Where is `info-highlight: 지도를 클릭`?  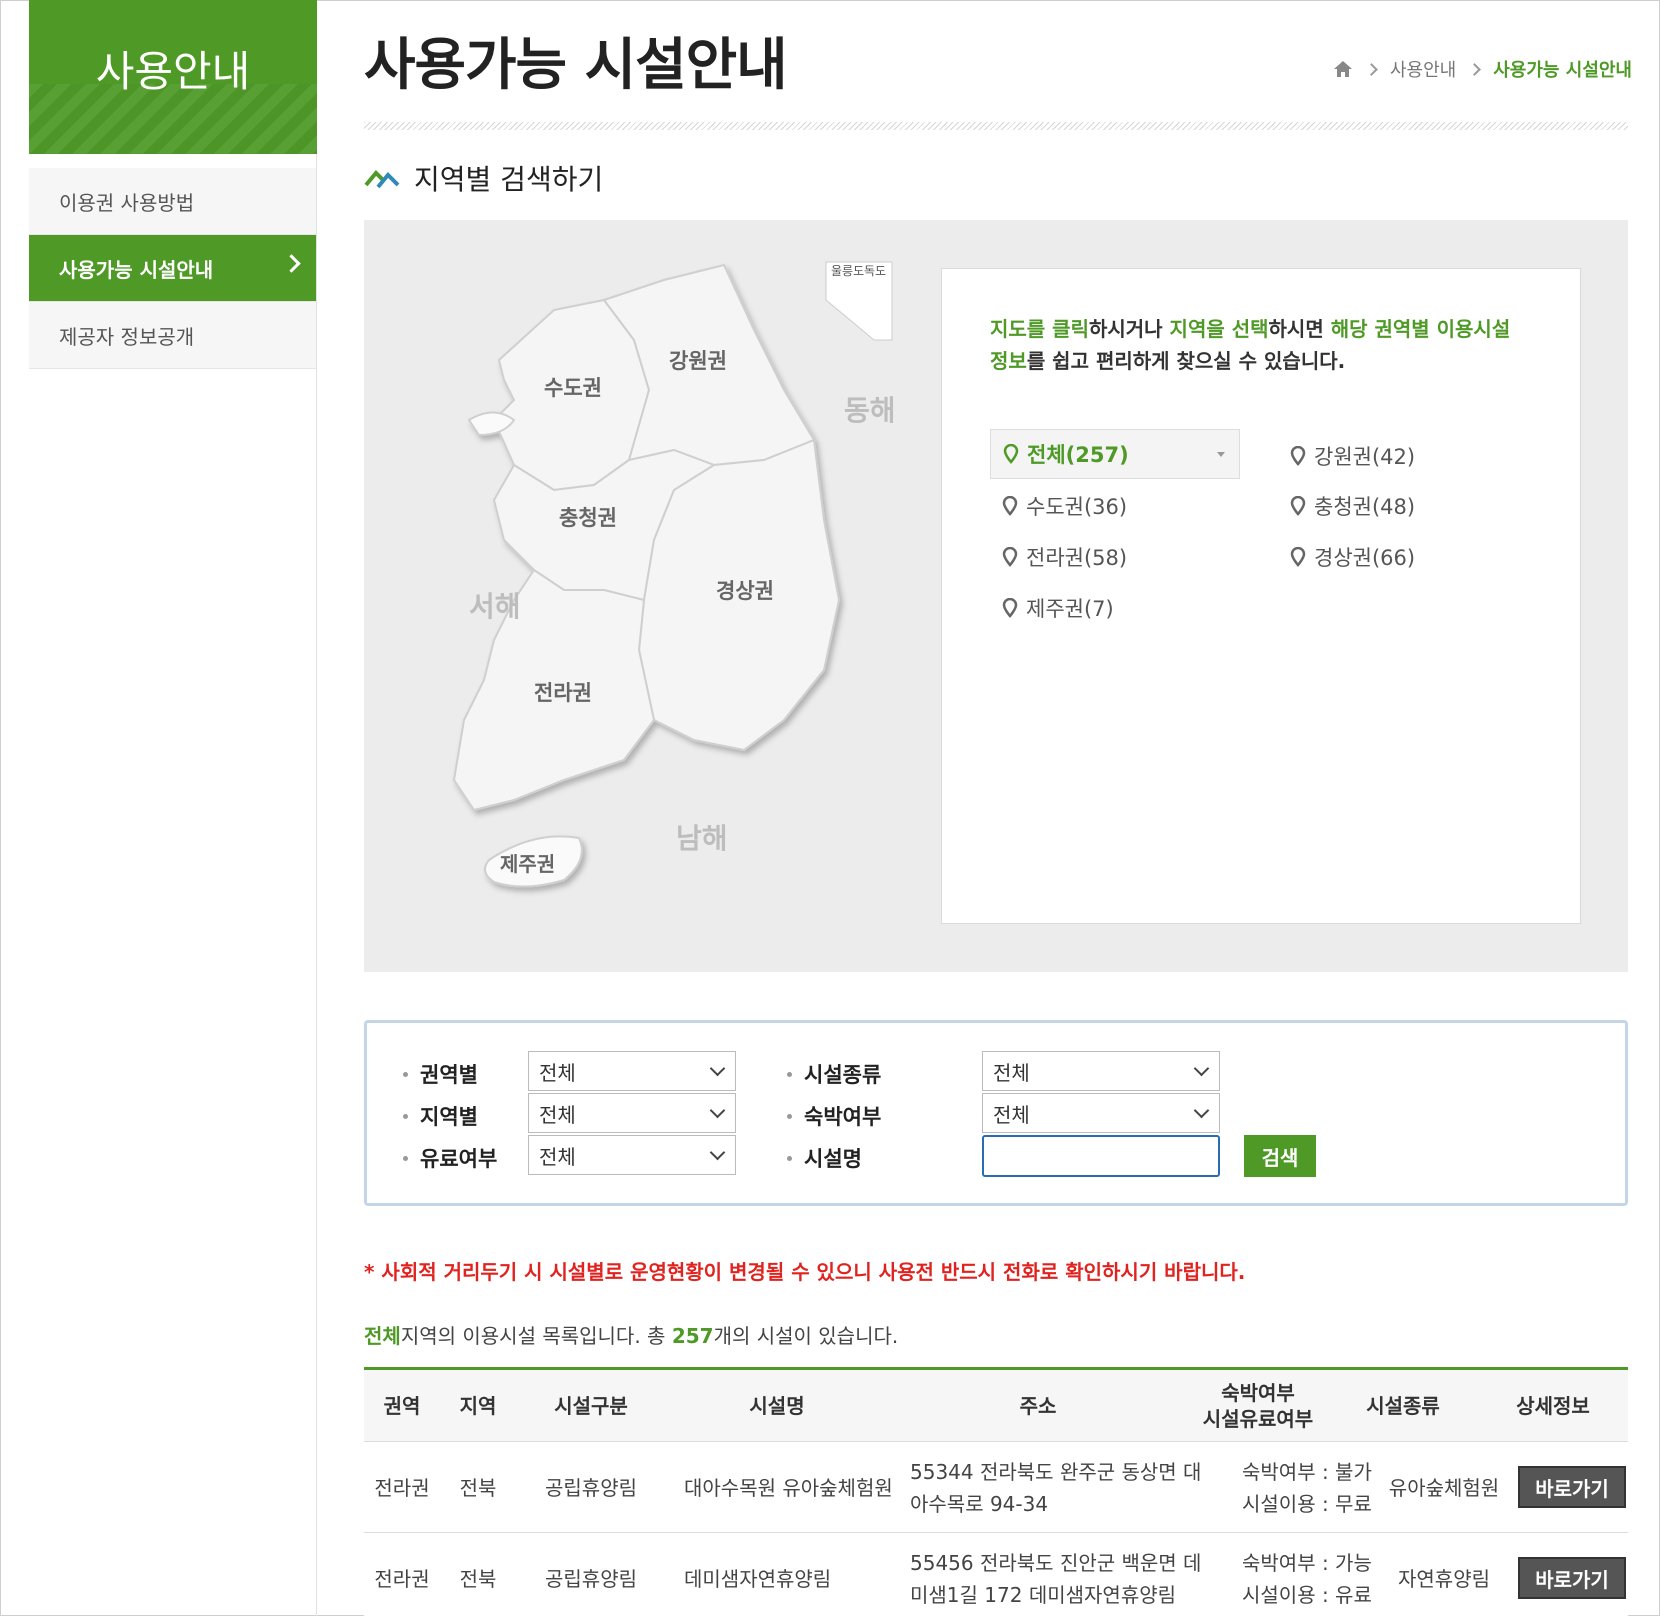 info-highlight: 지도를 클릭 is located at coordinates (1039, 329).